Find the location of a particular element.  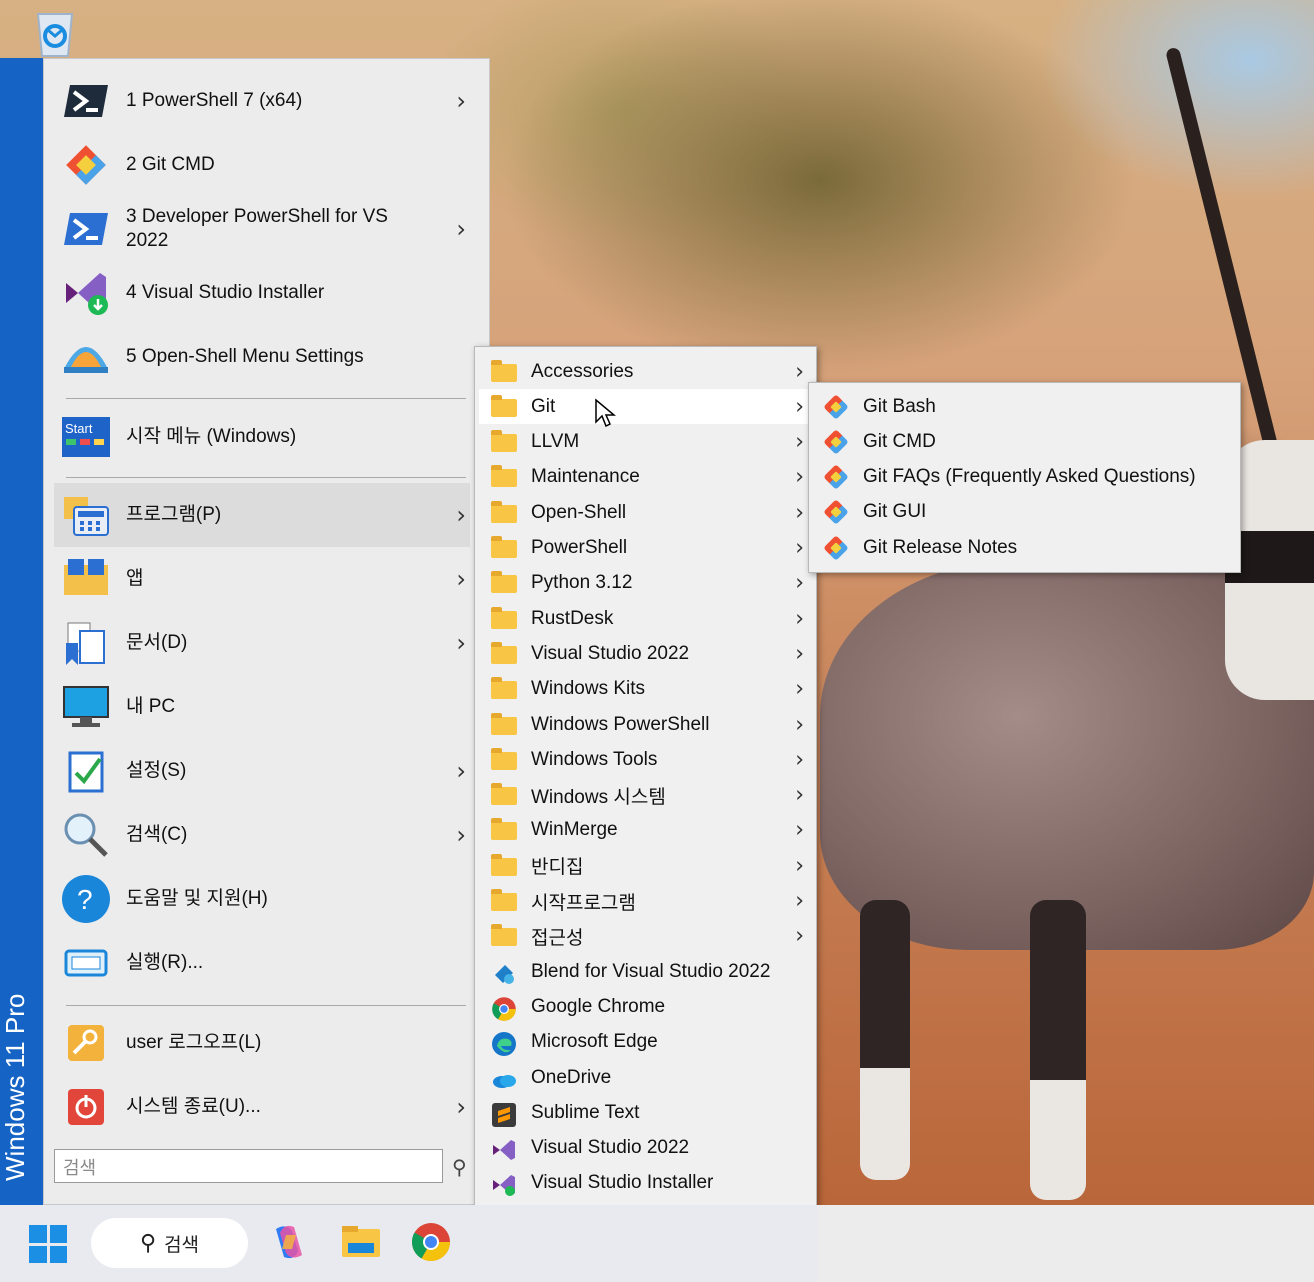

programs-folder-windows-시스템: Windows 시스템 › is located at coordinates (645, 795).